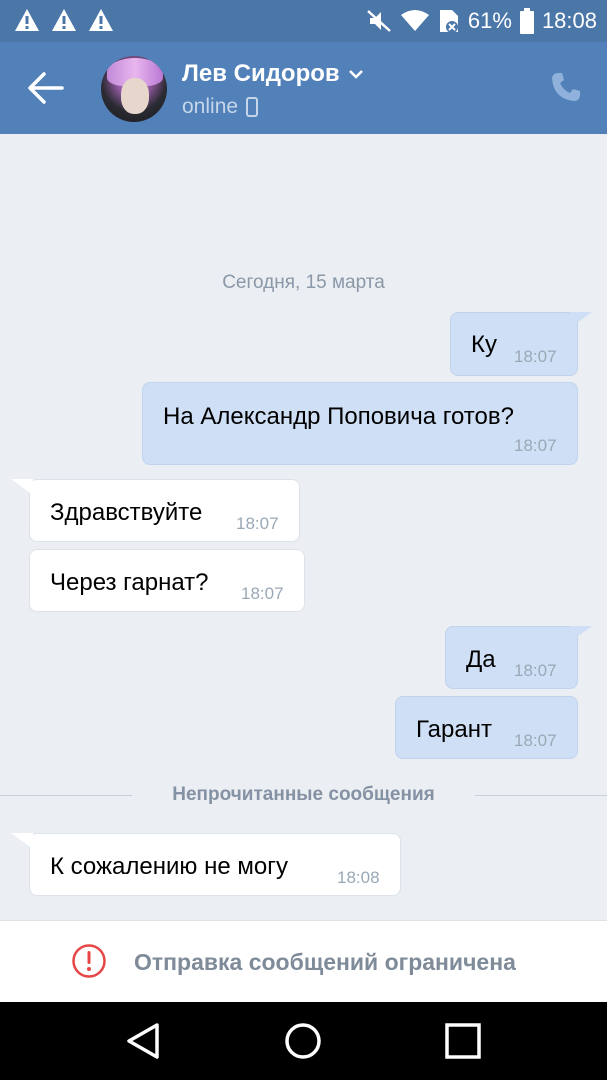  I want to click on restriction-text: Отправка сообщений ограничена, so click(325, 962).